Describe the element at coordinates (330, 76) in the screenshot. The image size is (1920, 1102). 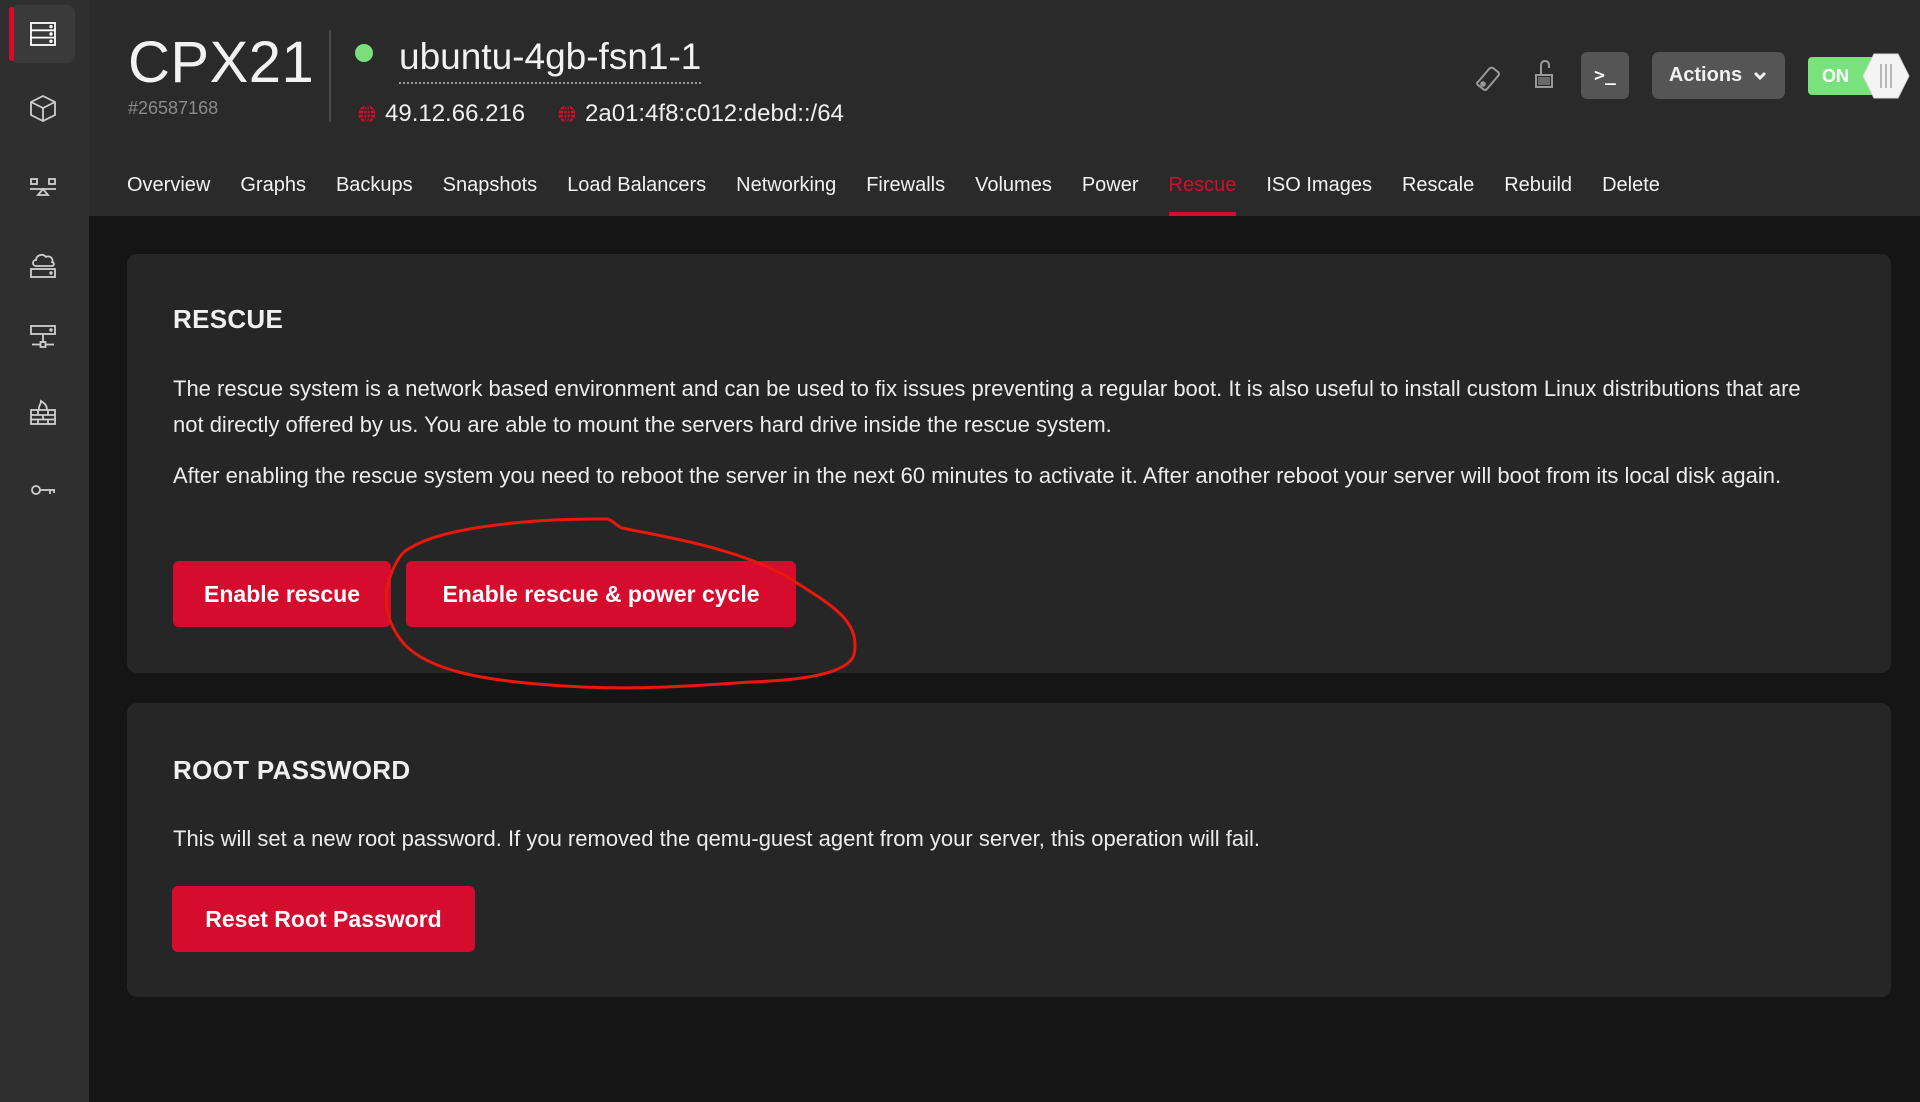
I see `header-divider` at that location.